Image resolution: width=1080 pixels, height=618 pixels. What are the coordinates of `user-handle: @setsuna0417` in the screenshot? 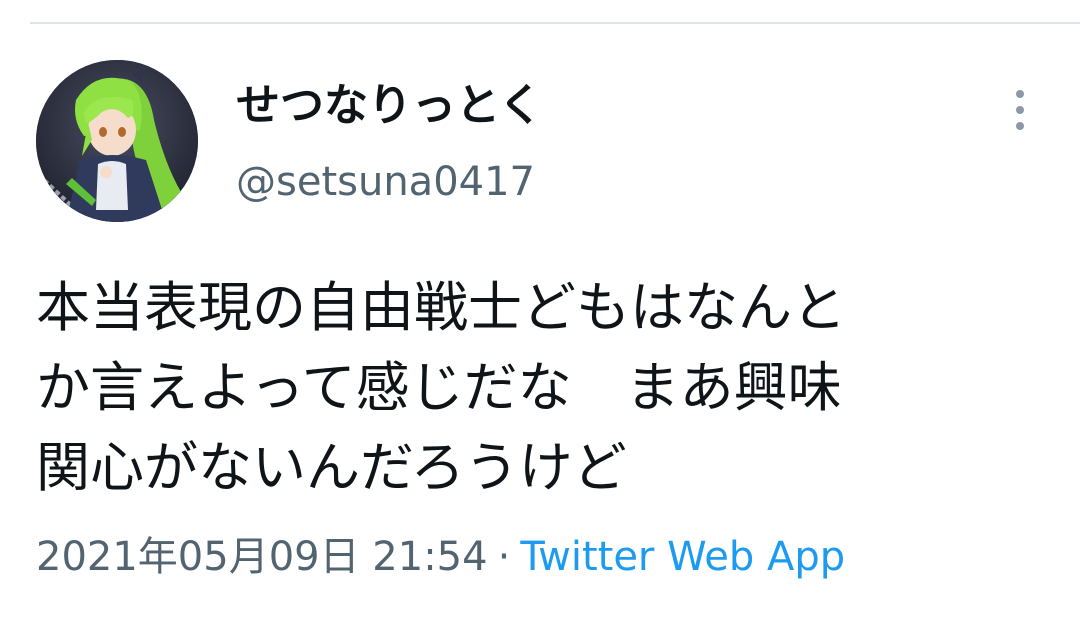 It's located at (385, 182).